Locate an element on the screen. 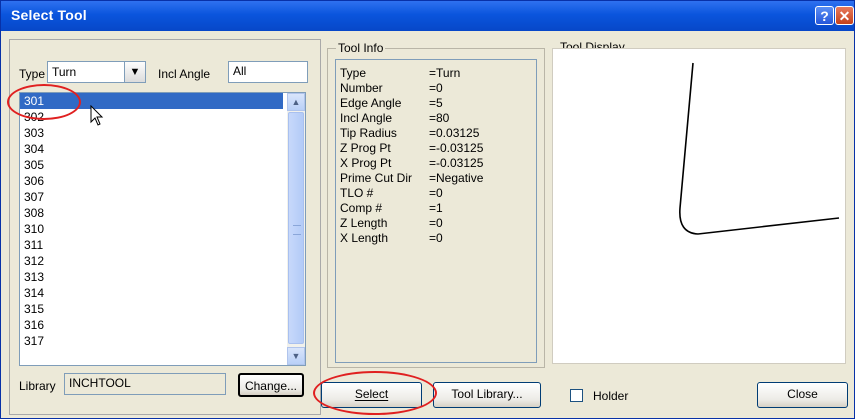 The image size is (855, 419). chevron-down-icon: ▼ is located at coordinates (135, 72).